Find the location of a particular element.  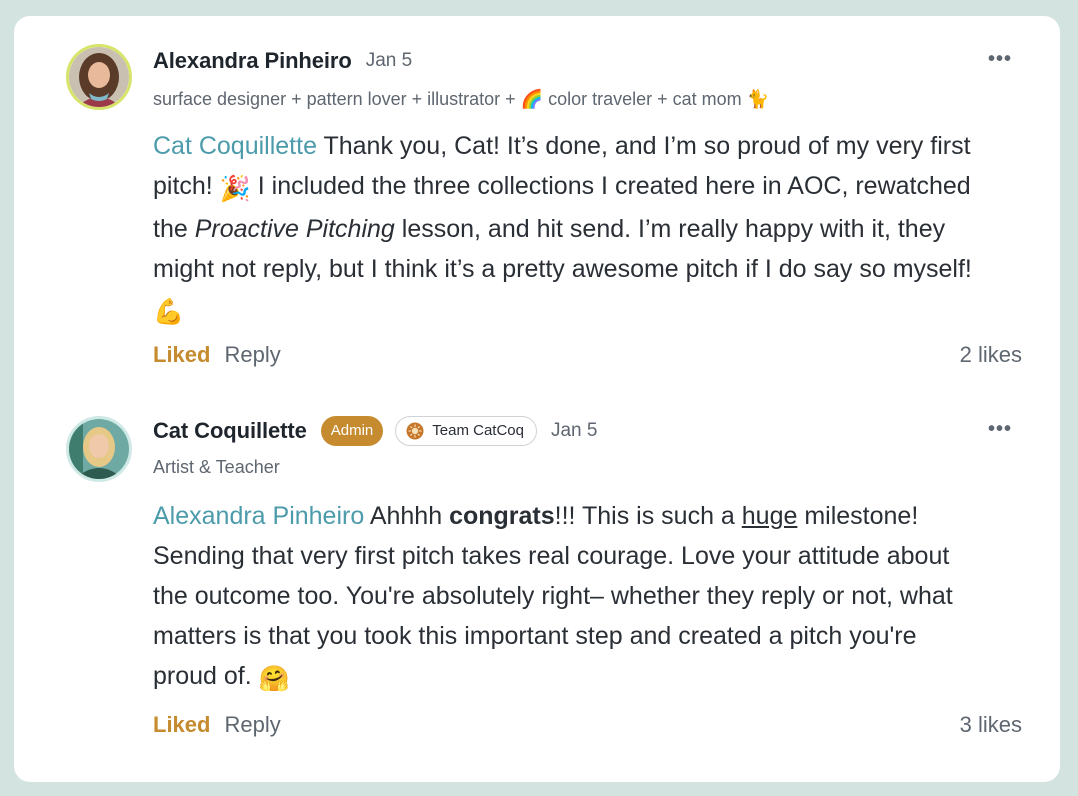

comment-header: Alexandra Pinheiro Jan 5 is located at coordinates (282, 61).